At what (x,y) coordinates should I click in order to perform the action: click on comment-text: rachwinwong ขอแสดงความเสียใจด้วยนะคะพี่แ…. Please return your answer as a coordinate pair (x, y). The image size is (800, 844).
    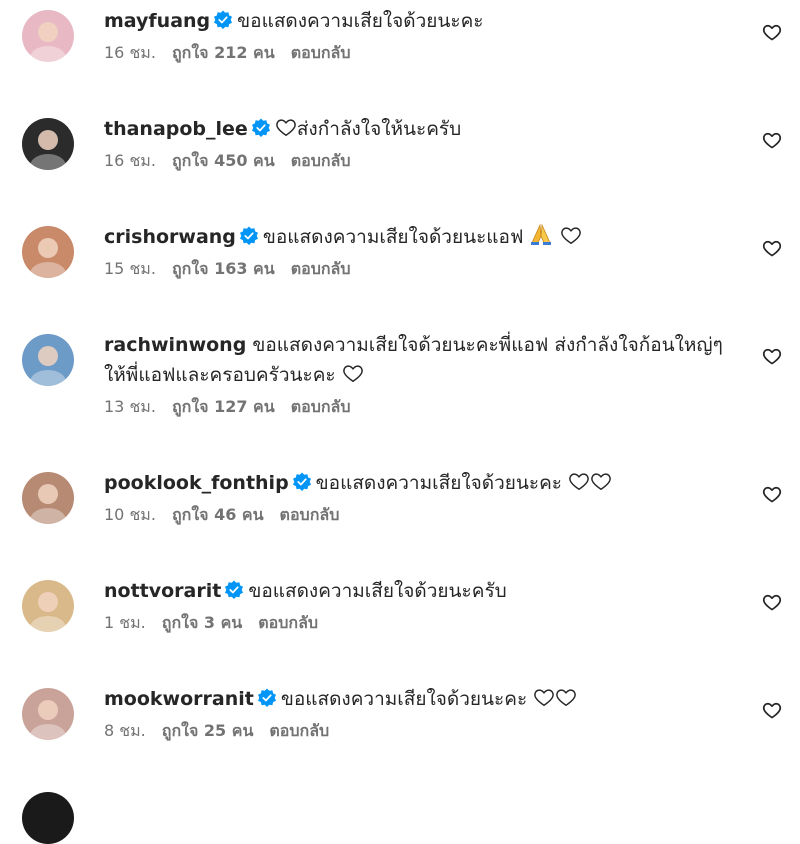
    Looking at the image, I should click on (424, 360).